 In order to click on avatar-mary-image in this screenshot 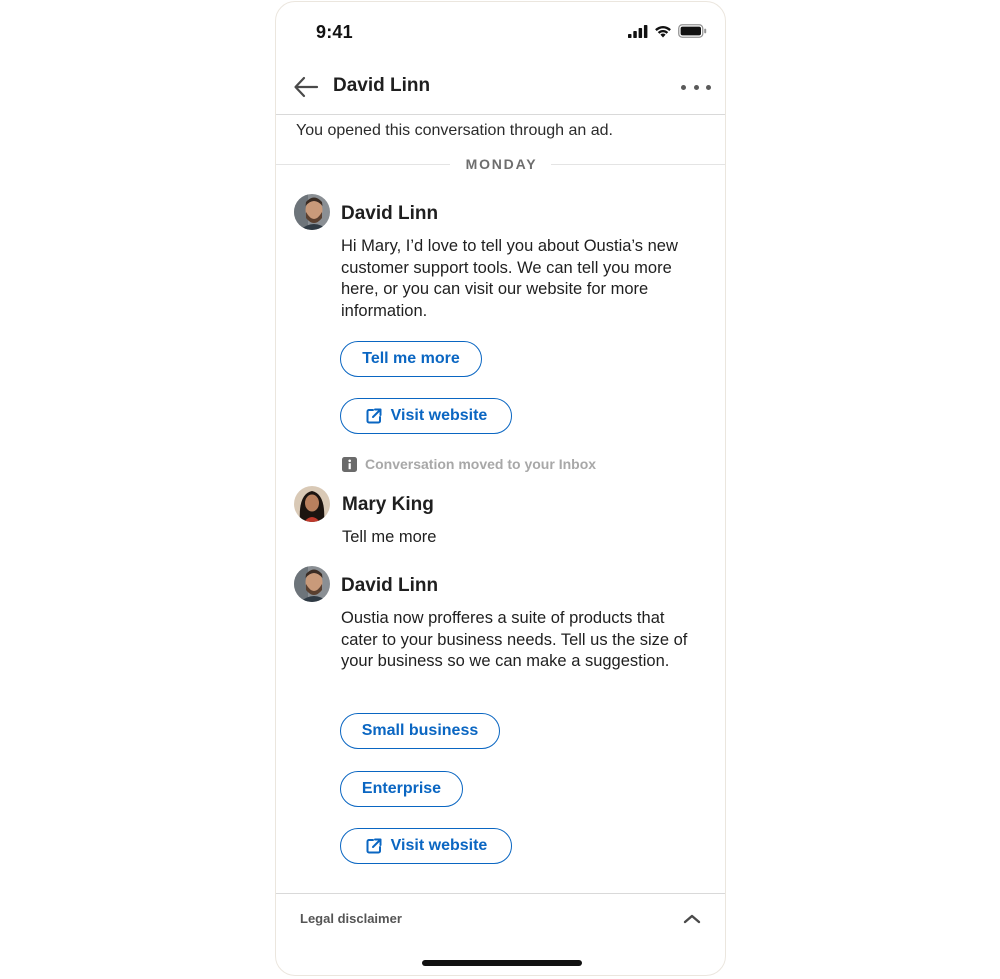, I will do `click(312, 504)`.